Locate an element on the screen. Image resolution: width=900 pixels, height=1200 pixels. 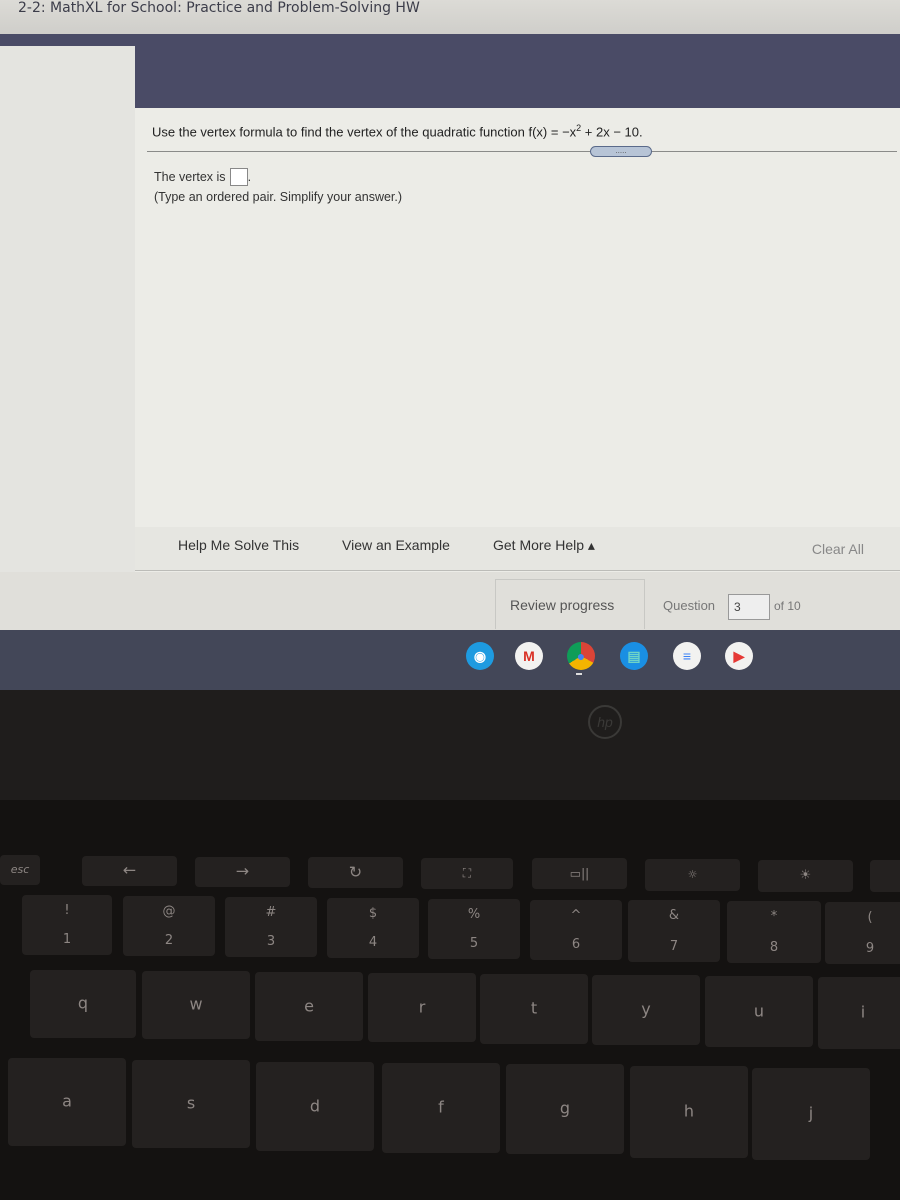
get-more-help-button: Get More Help ▴ is located at coordinates (544, 545).